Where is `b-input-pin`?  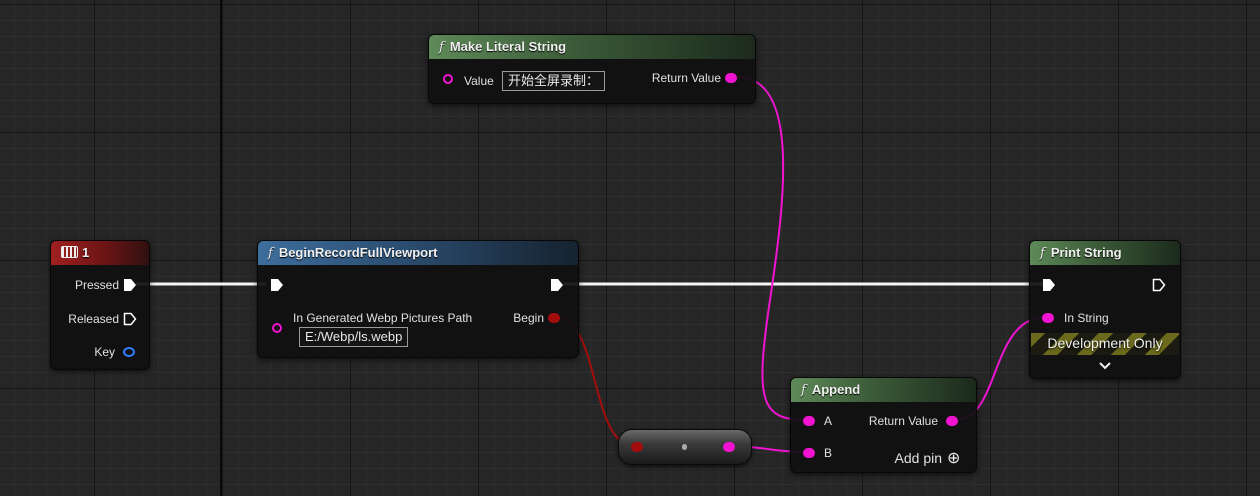
b-input-pin is located at coordinates (809, 453).